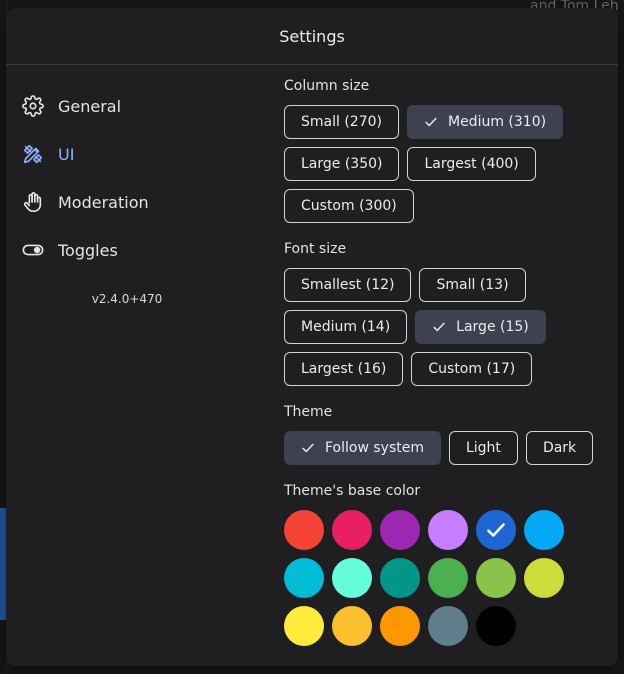 The width and height of the screenshot is (624, 674). I want to click on theme-label: Theme, so click(308, 412).